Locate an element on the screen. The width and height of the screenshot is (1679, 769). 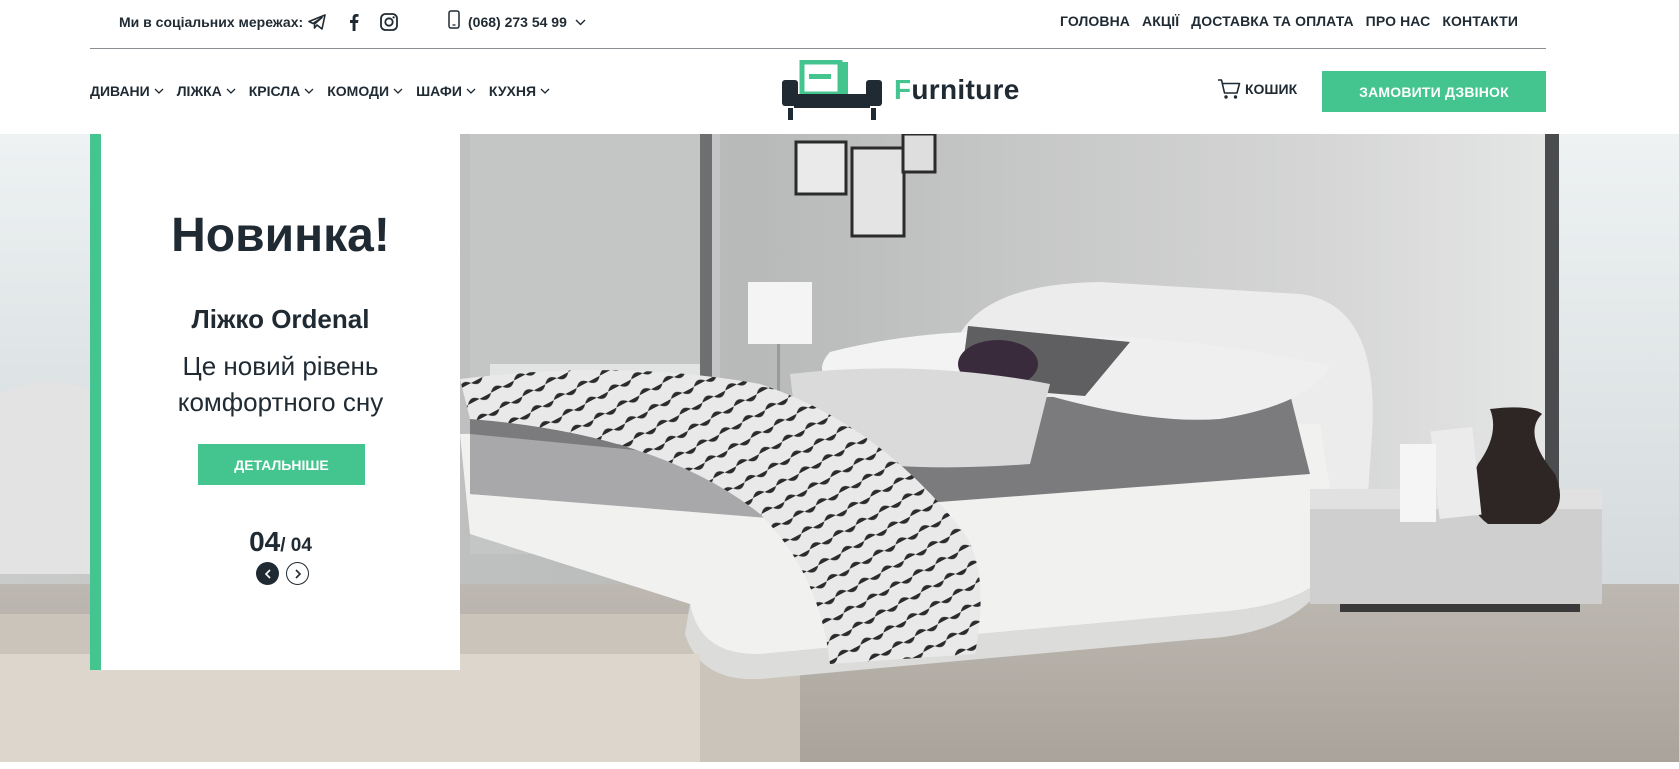
category-beds: ЛІЖКА is located at coordinates (206, 91).